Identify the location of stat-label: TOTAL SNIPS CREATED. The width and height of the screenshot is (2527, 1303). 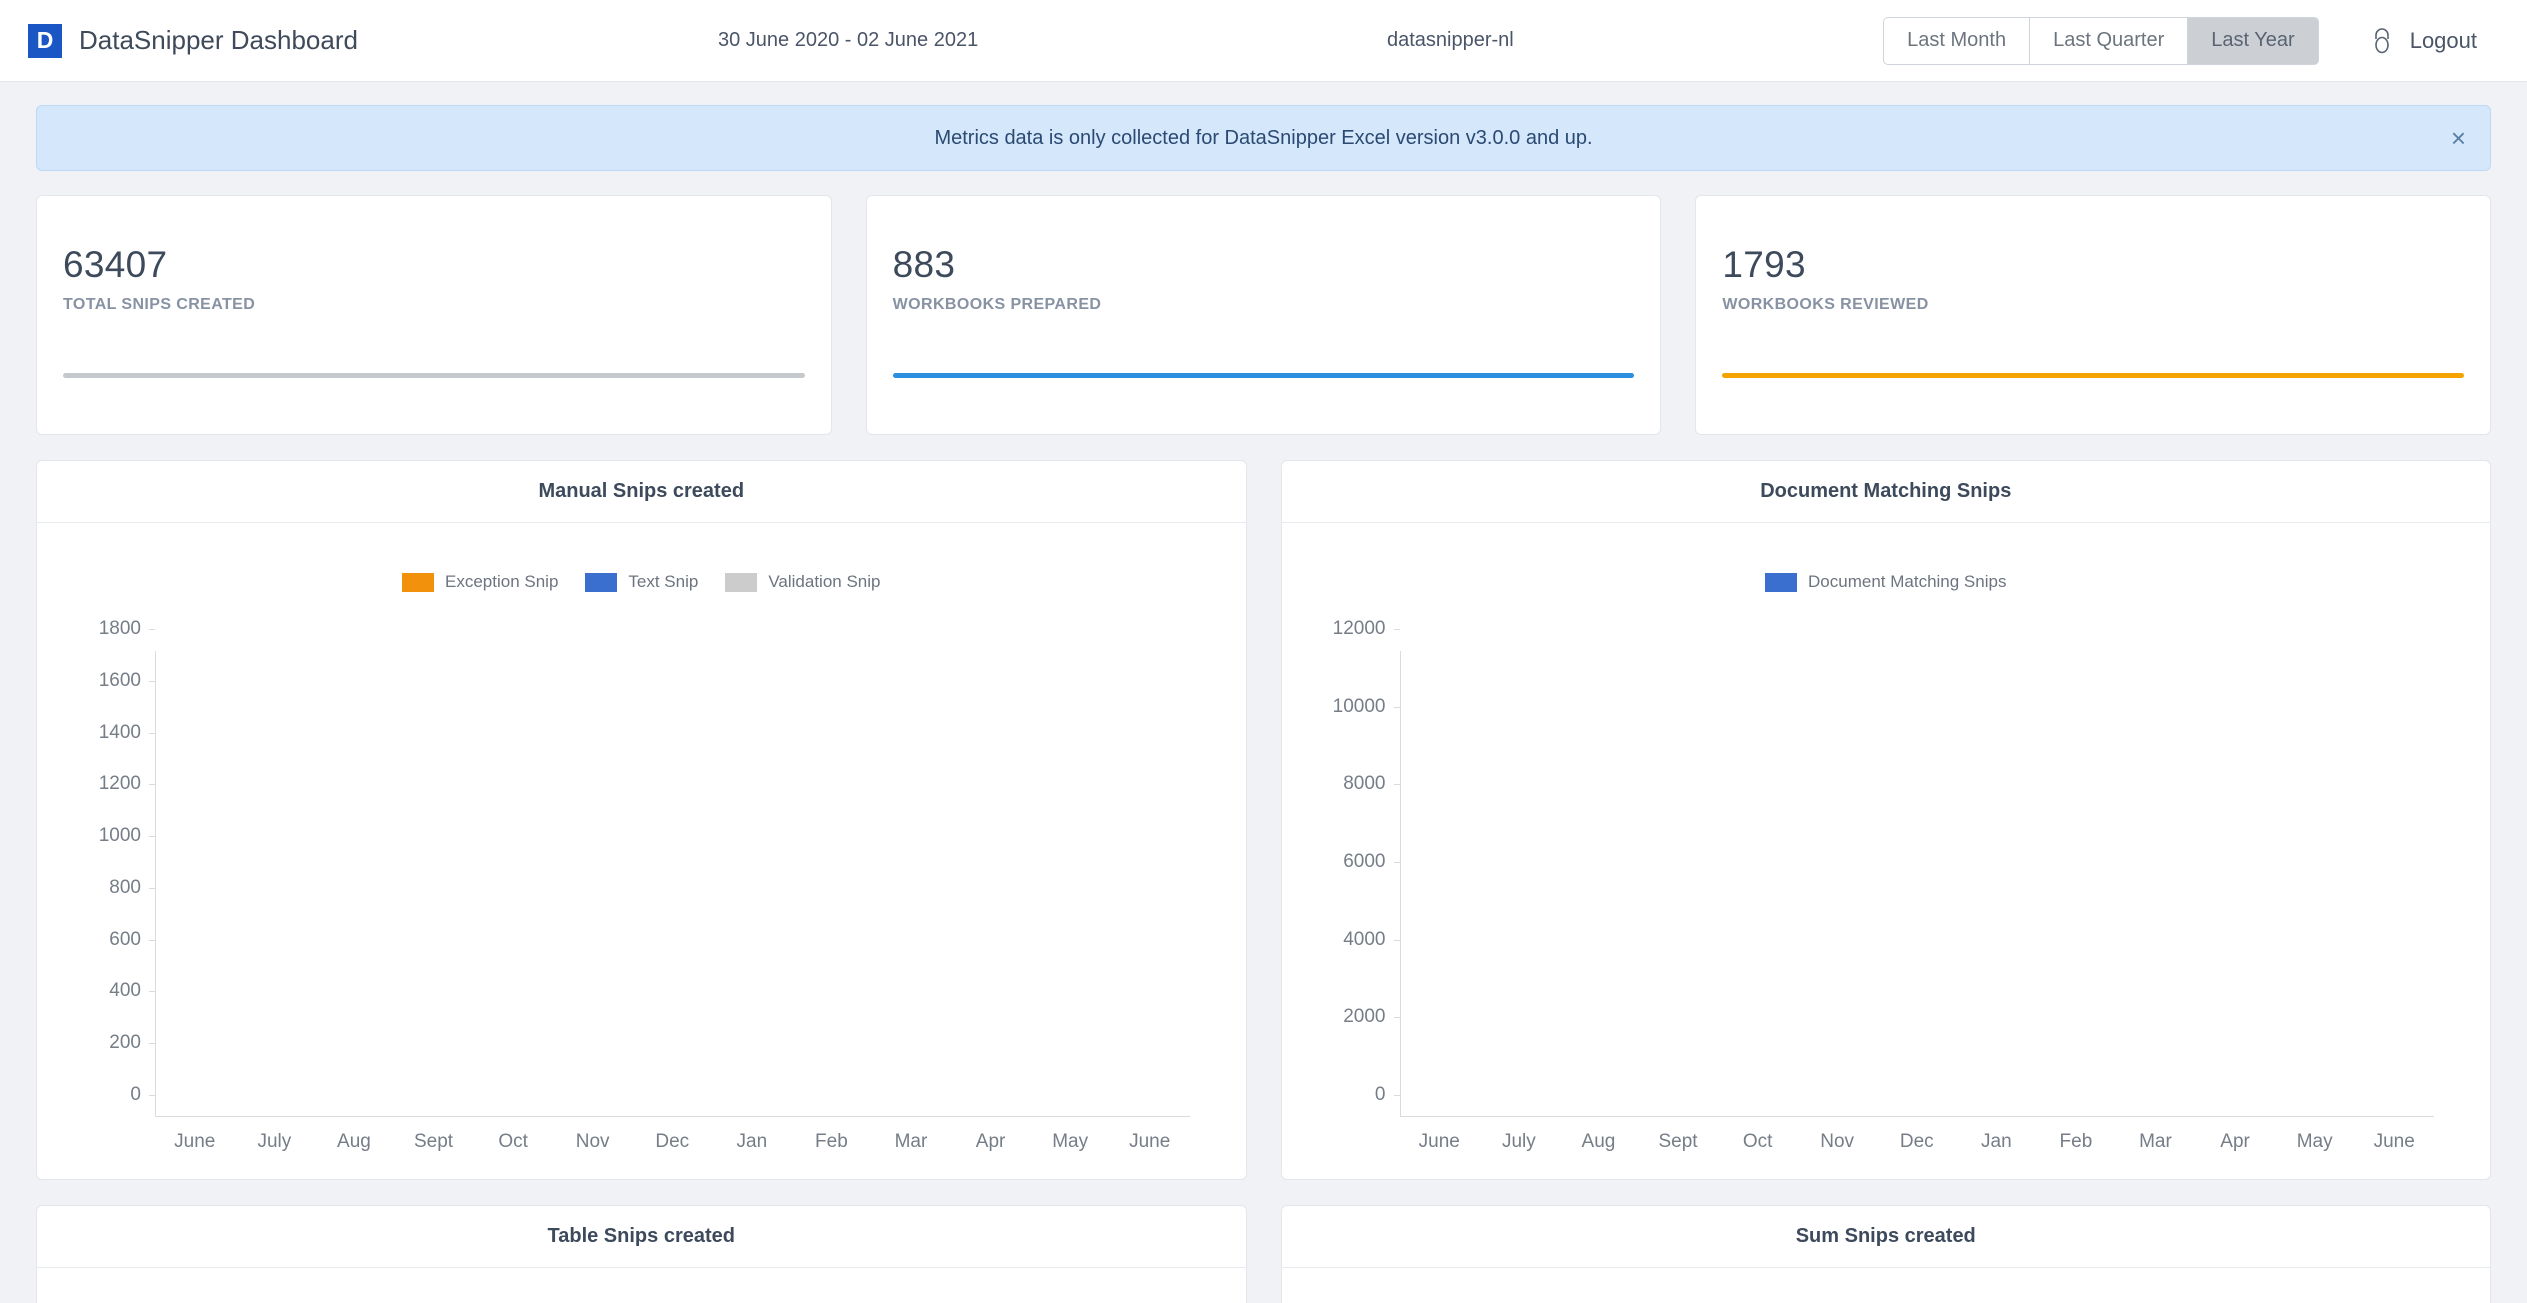
(159, 304).